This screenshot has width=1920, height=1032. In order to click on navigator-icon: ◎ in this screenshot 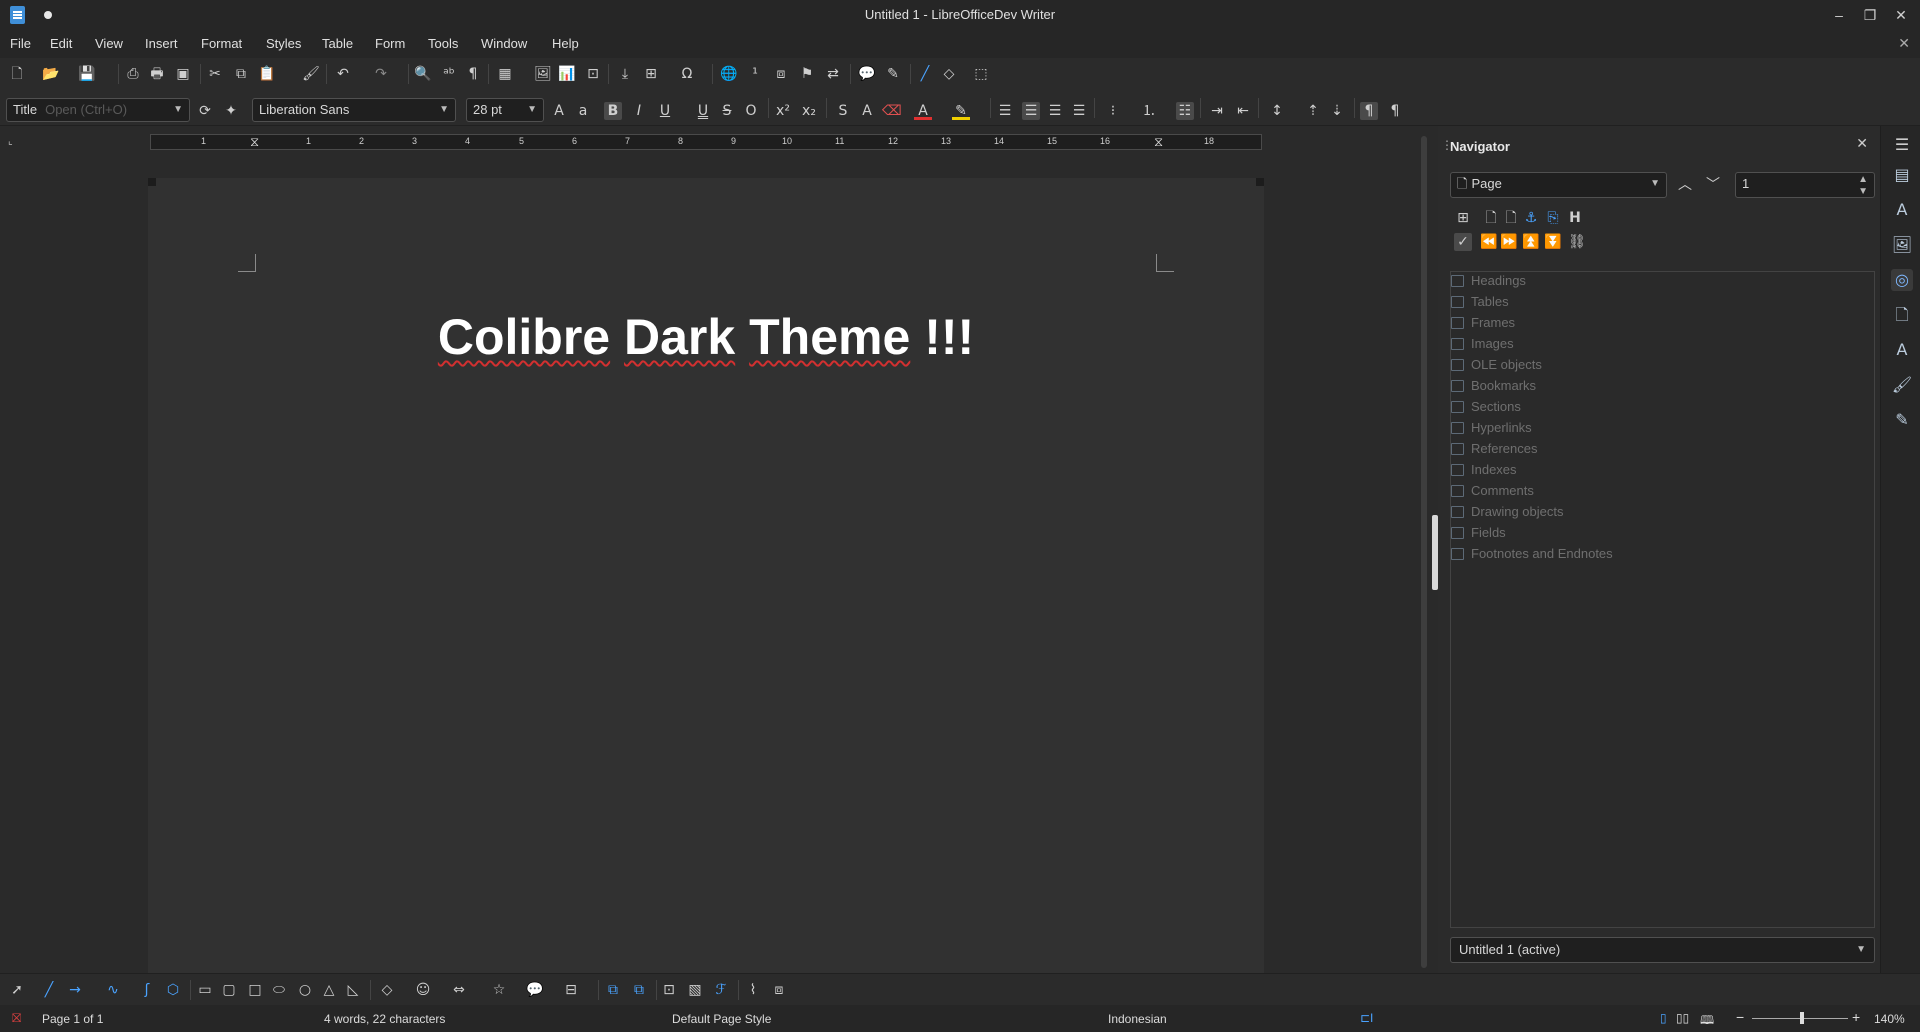, I will do `click(1902, 280)`.